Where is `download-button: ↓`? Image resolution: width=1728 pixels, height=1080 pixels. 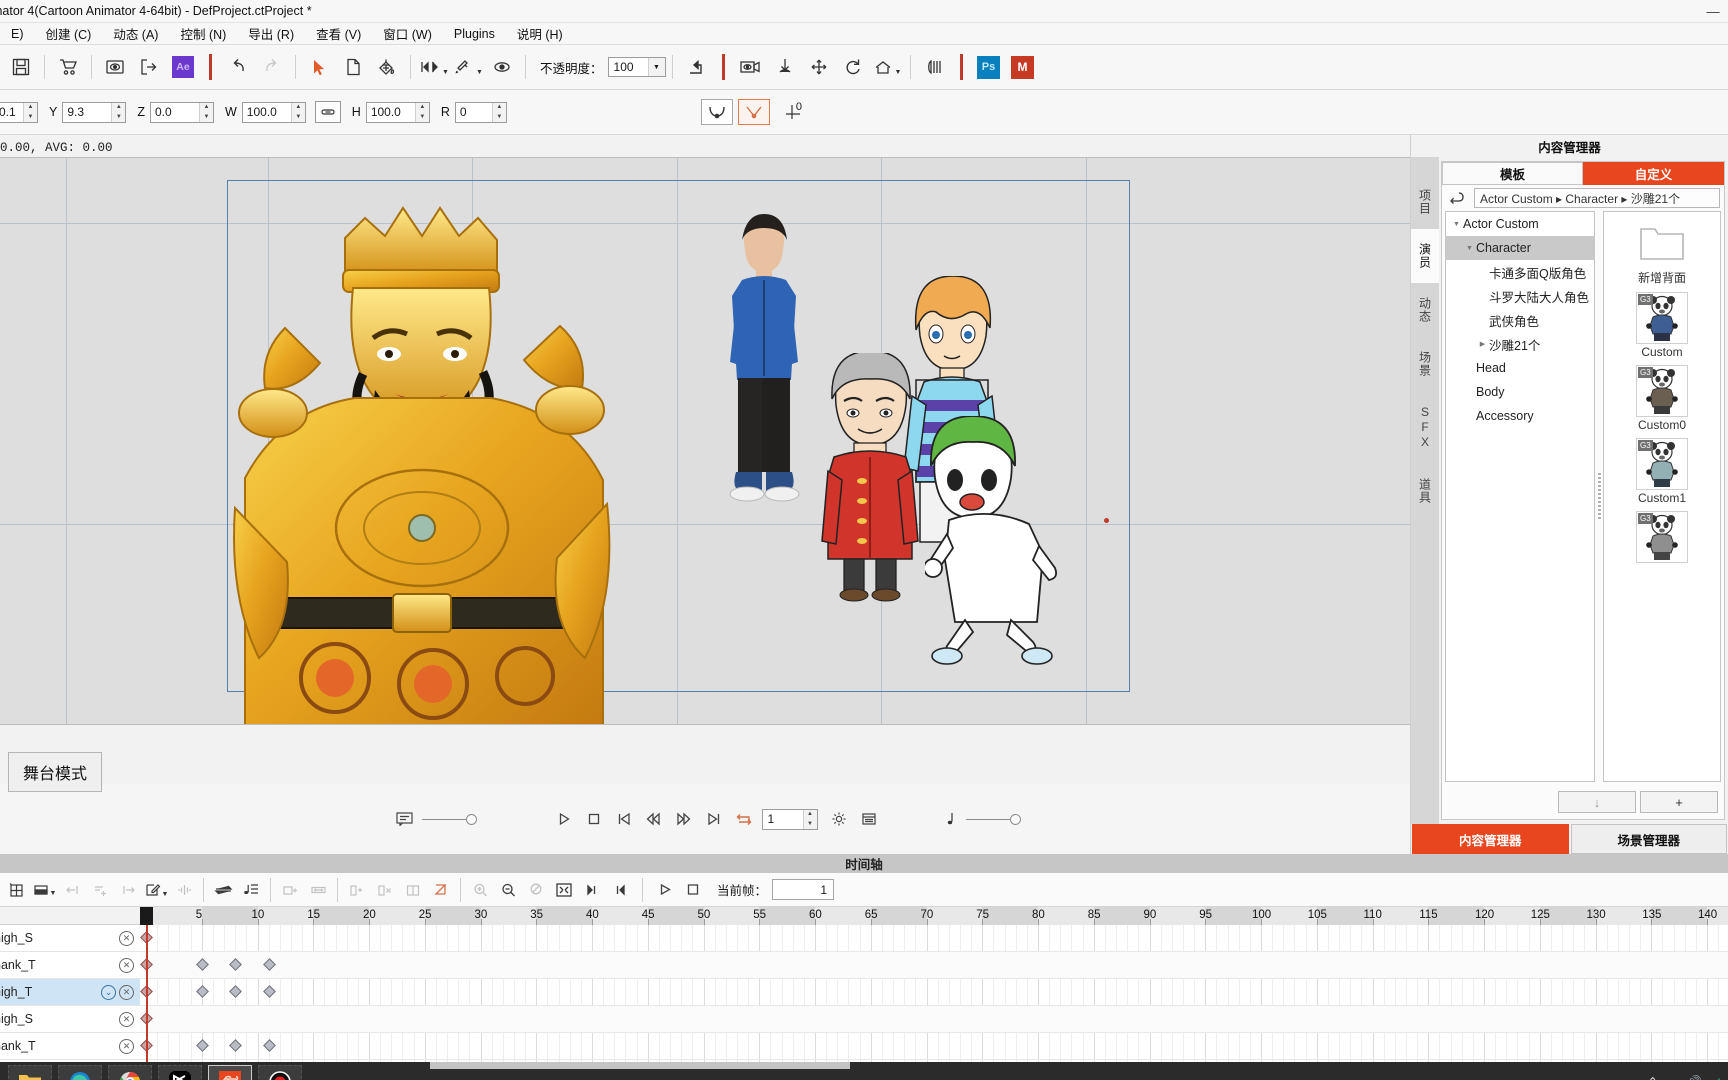 download-button: ↓ is located at coordinates (1597, 802).